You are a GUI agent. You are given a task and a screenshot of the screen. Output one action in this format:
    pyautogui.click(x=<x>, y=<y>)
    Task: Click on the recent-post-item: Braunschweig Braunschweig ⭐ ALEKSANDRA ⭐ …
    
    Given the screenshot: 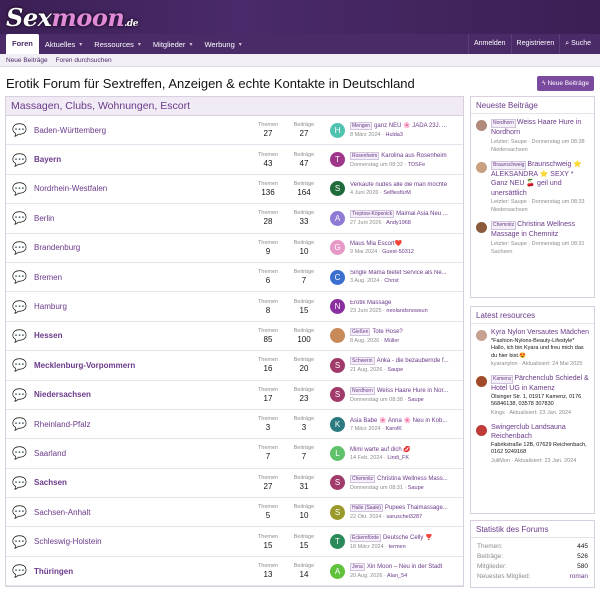 What is the action you would take?
    pyautogui.click(x=532, y=186)
    